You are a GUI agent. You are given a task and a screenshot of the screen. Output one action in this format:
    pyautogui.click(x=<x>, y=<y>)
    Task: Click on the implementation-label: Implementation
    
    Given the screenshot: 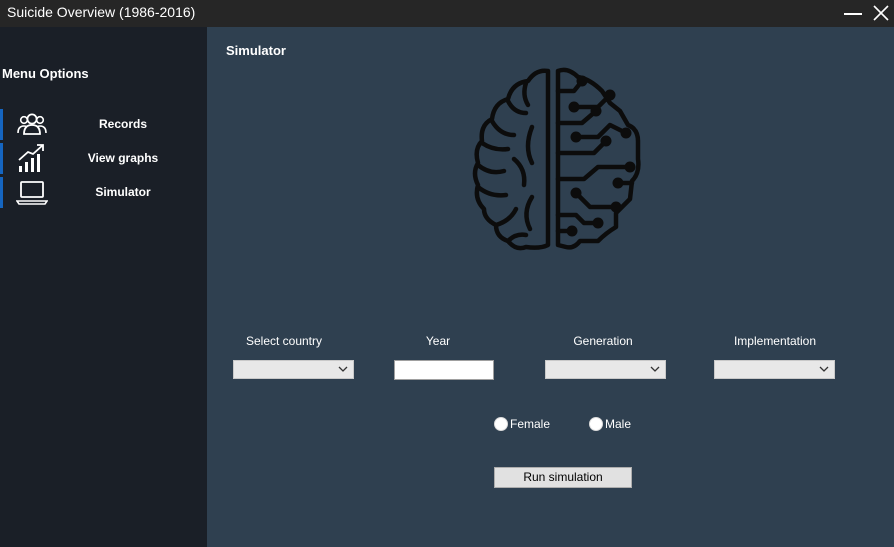 What is the action you would take?
    pyautogui.click(x=775, y=341)
    